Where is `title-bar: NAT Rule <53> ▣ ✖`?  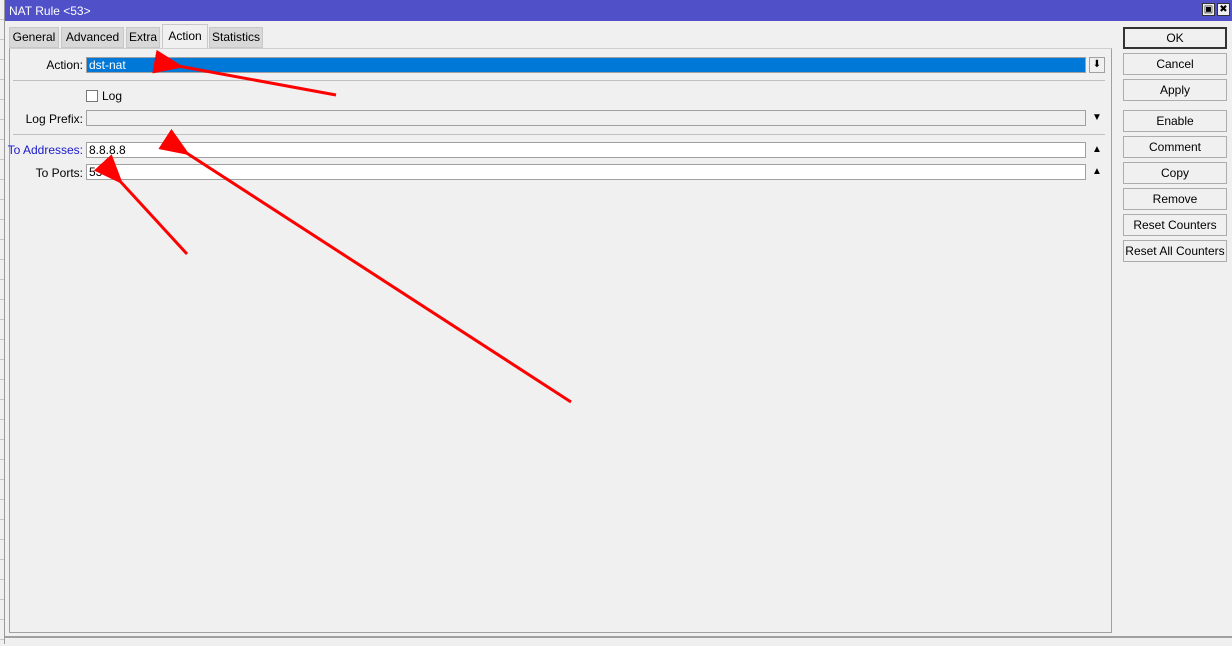 title-bar: NAT Rule <53> ▣ ✖ is located at coordinates (618, 10).